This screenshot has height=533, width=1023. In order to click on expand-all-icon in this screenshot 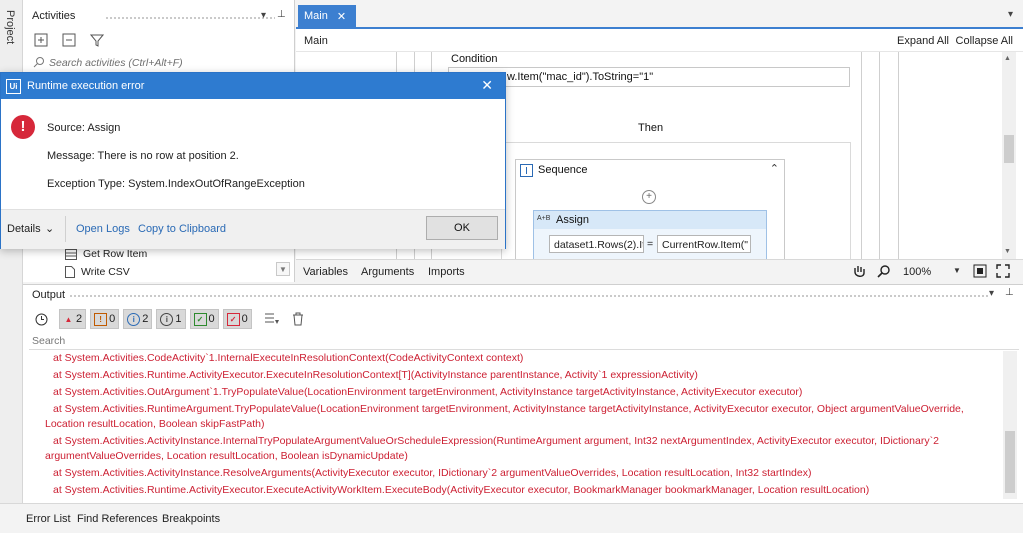, I will do `click(41, 40)`.